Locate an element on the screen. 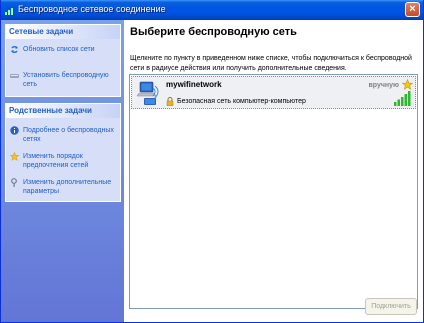  setup-wireless-network-label: Установить беспроводную сеть is located at coordinates (66, 80).